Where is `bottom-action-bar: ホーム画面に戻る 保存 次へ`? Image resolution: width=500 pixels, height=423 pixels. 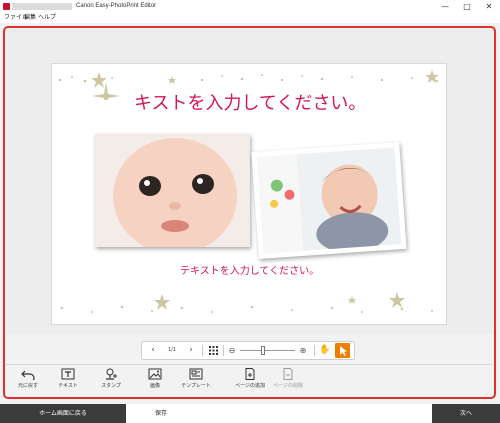 bottom-action-bar: ホーム画面に戻る 保存 次へ is located at coordinates (250, 413).